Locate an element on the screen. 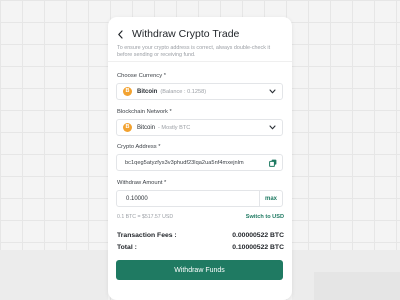 The height and width of the screenshot is (300, 400). arrow-left-icon is located at coordinates (120, 34).